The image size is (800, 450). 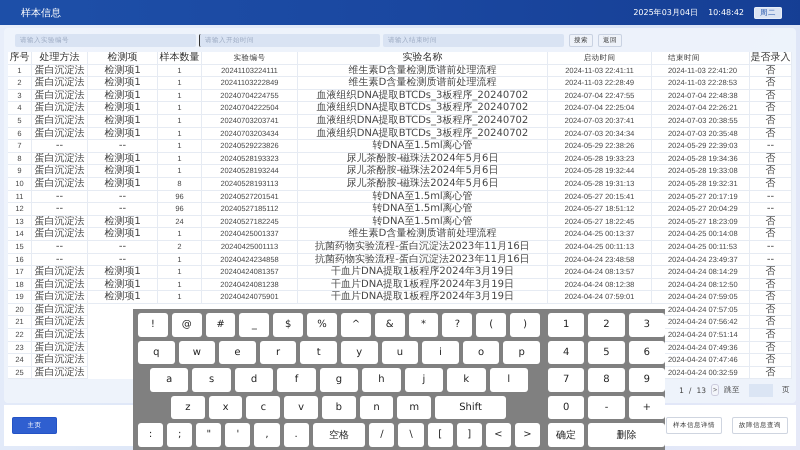 I want to click on keyboard-key: #, so click(x=221, y=324).